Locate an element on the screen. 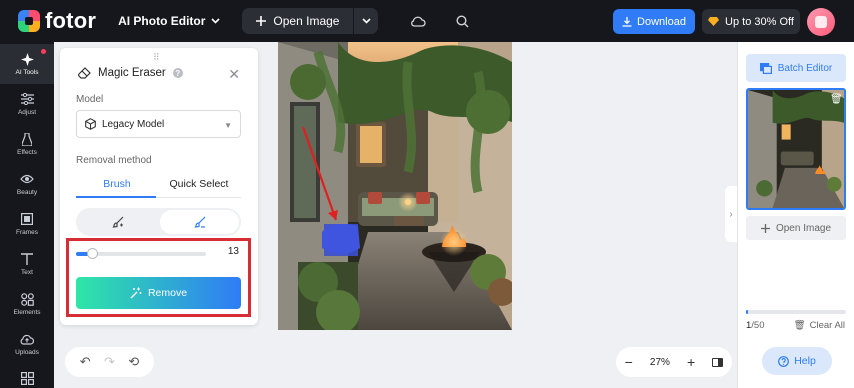 The height and width of the screenshot is (388, 854). collapse-right-panel: › is located at coordinates (731, 214).